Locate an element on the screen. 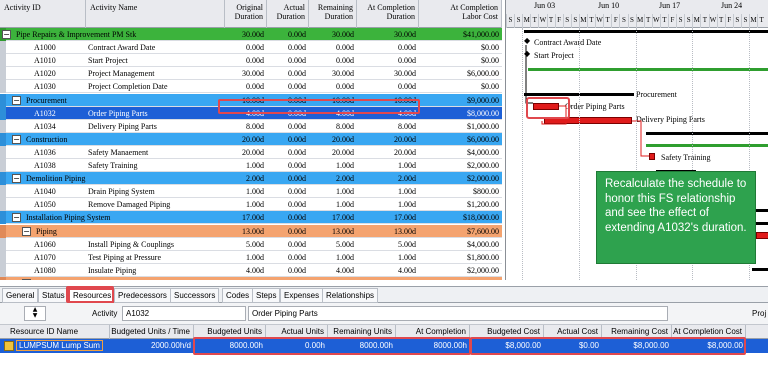 Image resolution: width=768 pixels, height=372 pixels. activity-id-cell: A1080 is located at coordinates (45, 270).